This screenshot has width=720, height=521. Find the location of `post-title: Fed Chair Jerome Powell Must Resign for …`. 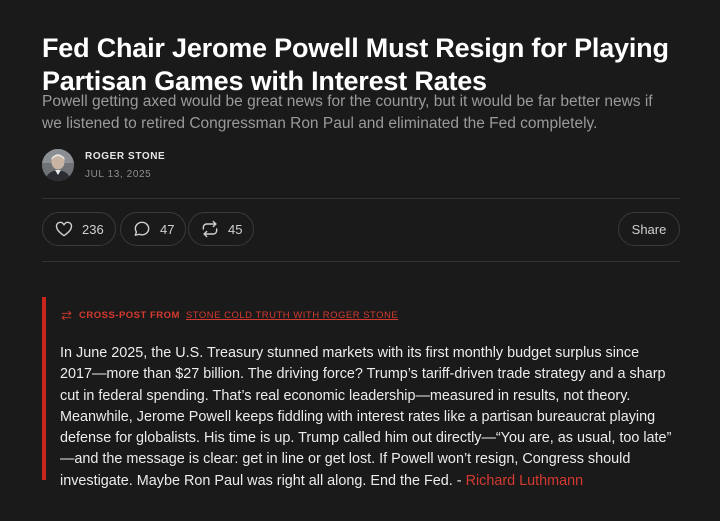

post-title: Fed Chair Jerome Powell Must Resign for … is located at coordinates (372, 65).